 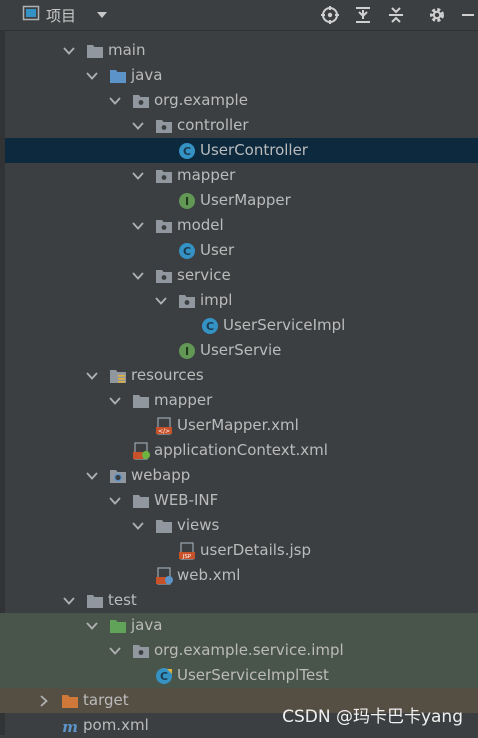 I want to click on tree-node-label: model, so click(x=200, y=225).